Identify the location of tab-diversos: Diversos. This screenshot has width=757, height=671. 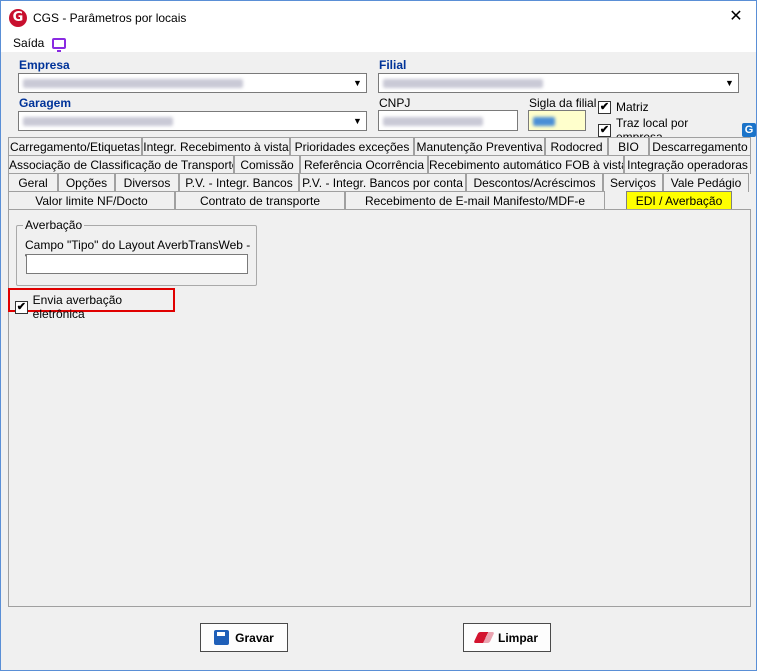
(147, 182).